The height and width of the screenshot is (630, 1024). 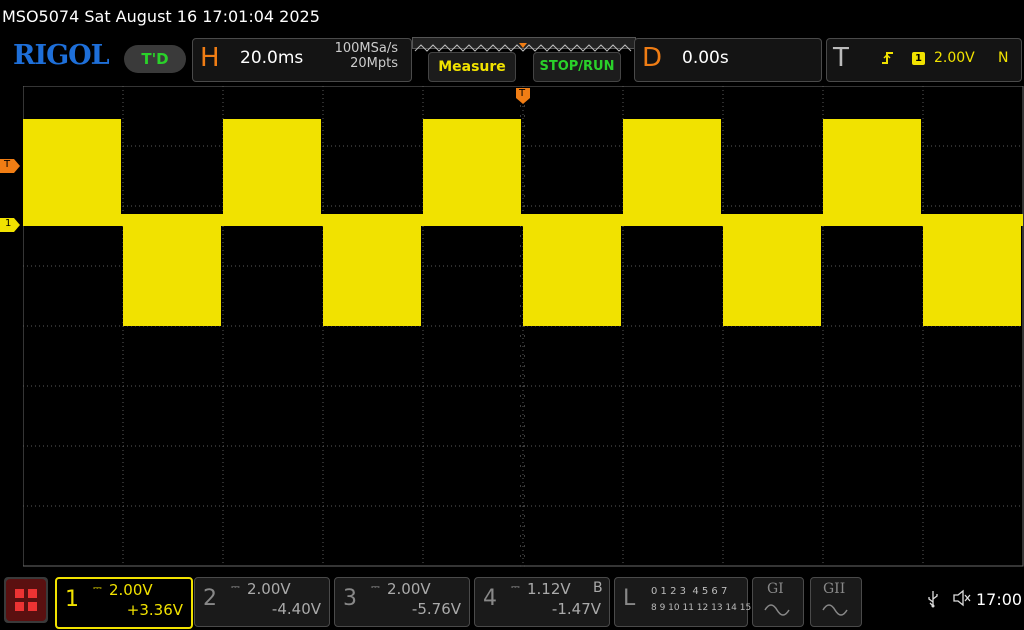 I want to click on trigger-level-marker-label: T, so click(x=7, y=164).